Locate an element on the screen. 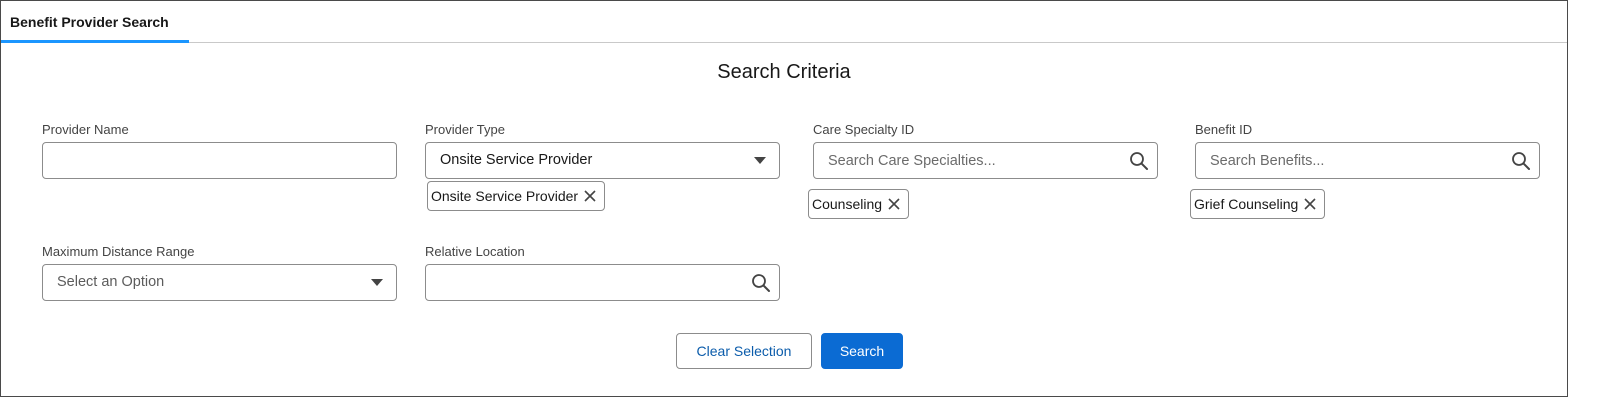 Image resolution: width=1600 pixels, height=405 pixels. care-specialty-field is located at coordinates (985, 160).